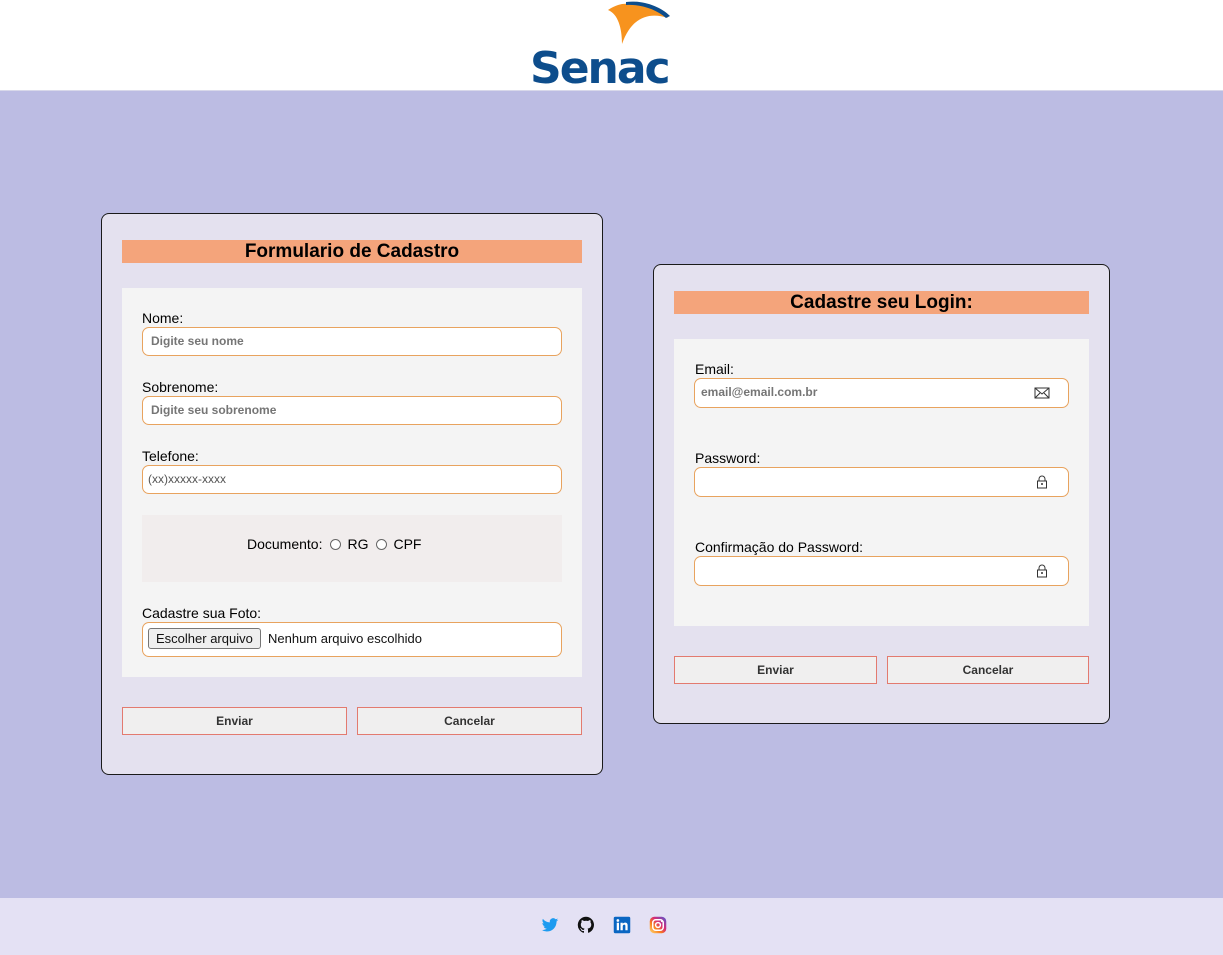 This screenshot has height=955, width=1223. Describe the element at coordinates (988, 670) in the screenshot. I see `login-cancelar-button: Cancelar` at that location.